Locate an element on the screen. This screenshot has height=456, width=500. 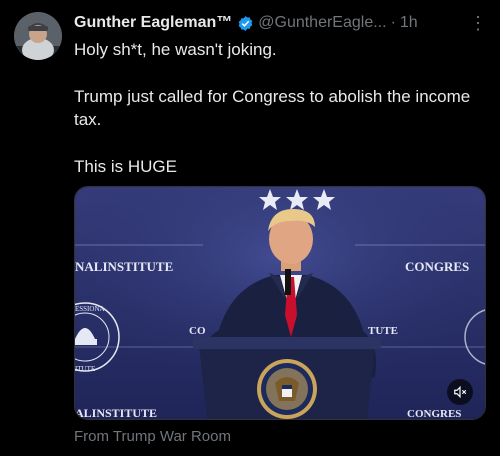
banner-text-right: CONGRES is located at coordinates (437, 266).